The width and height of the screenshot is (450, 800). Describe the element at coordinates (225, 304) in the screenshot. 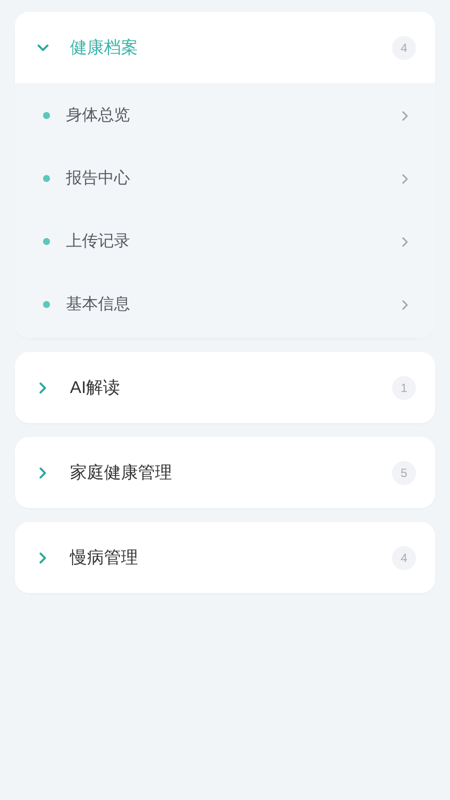

I see `submenu-item: 基本信息` at that location.